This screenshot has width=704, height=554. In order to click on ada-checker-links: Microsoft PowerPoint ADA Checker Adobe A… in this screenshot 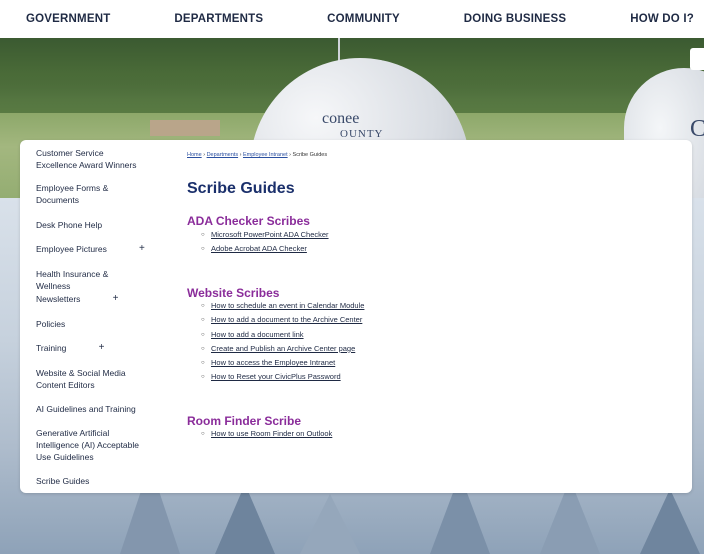, I will do `click(265, 242)`.